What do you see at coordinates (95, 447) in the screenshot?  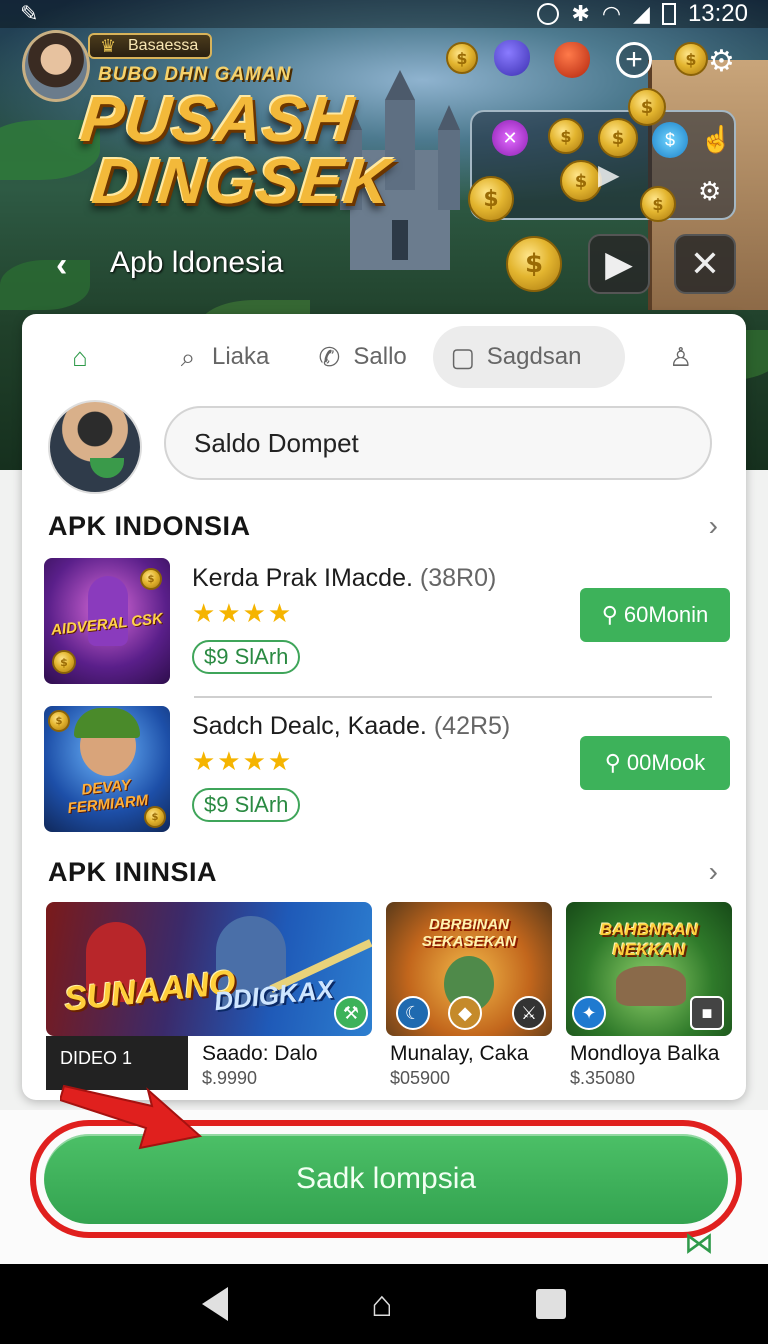 I see `user-avatar` at bounding box center [95, 447].